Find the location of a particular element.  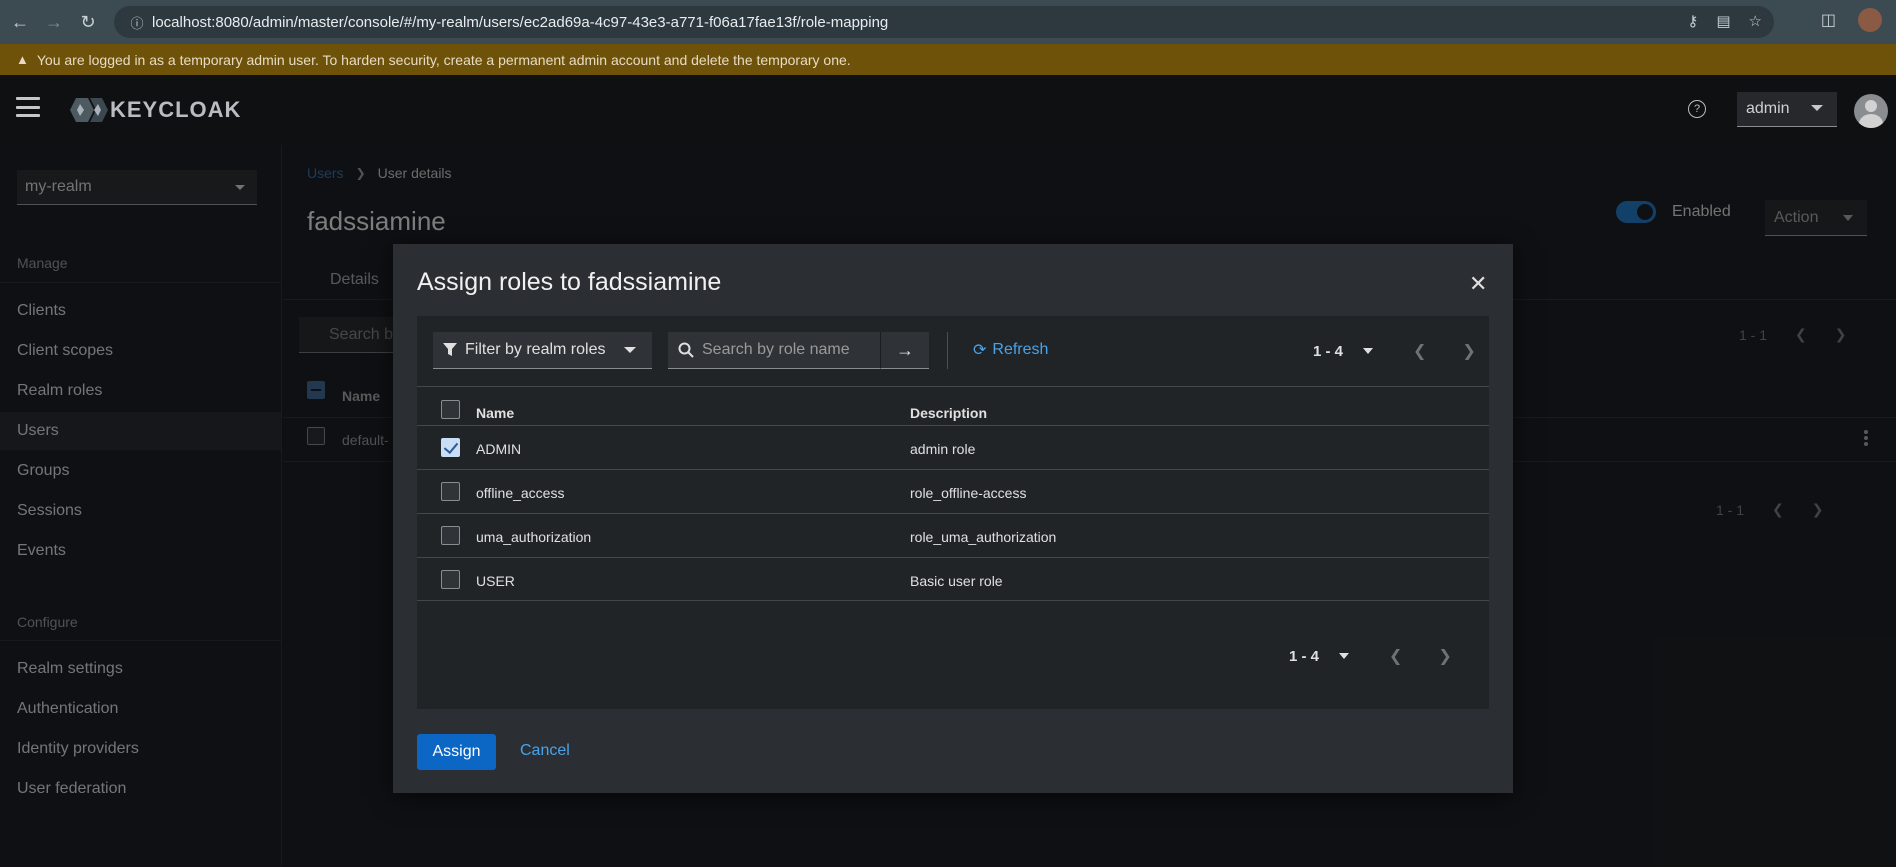

back-icon: ← is located at coordinates (20, 22).